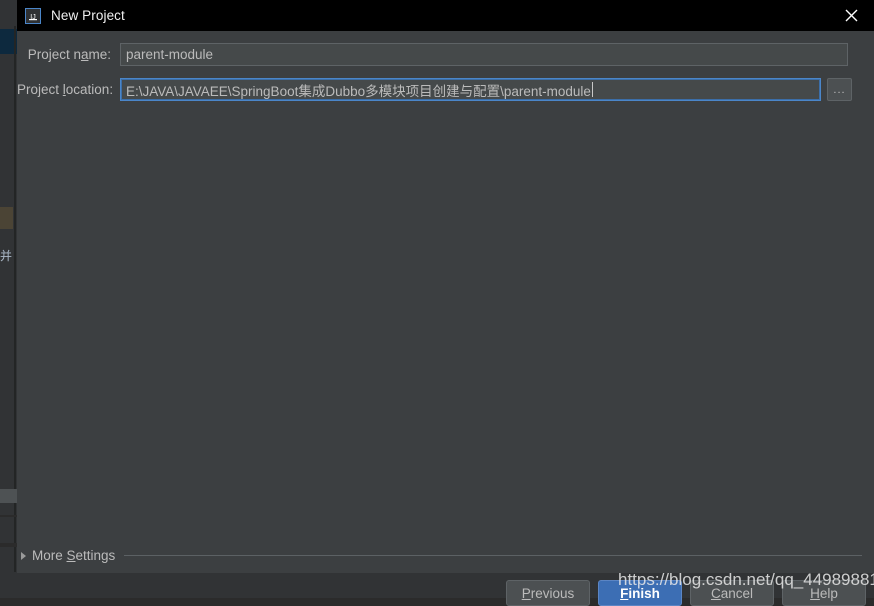 This screenshot has height=606, width=874. I want to click on previous-button-mnemonic: P, so click(526, 593).